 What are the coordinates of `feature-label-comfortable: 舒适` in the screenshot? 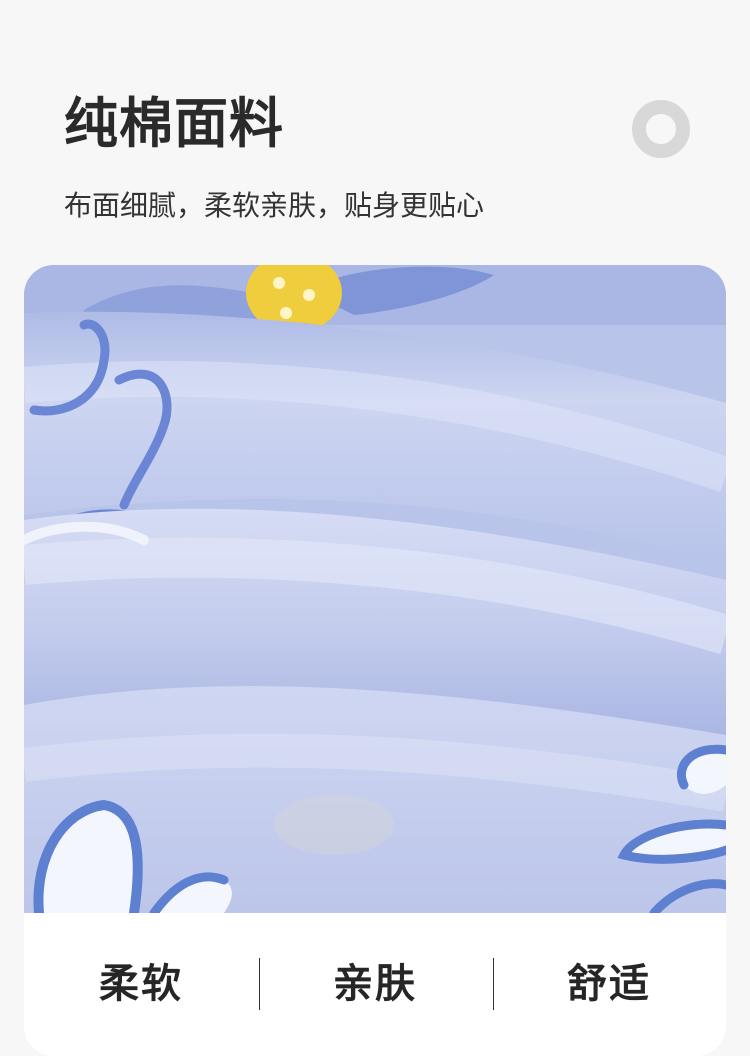 It's located at (609, 984).